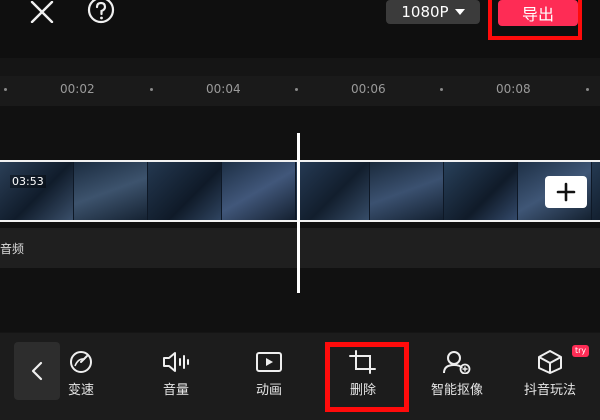 This screenshot has width=600, height=420. I want to click on caret-down-icon, so click(459, 12).